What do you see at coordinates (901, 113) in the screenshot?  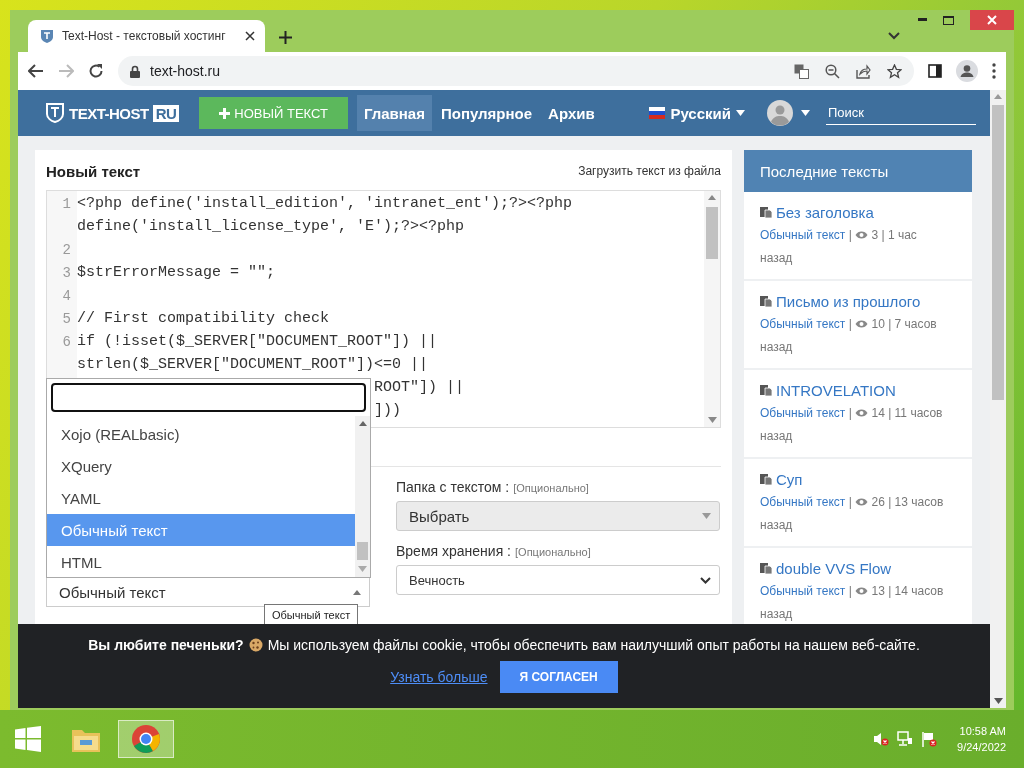 I see `search-field: Поиск` at bounding box center [901, 113].